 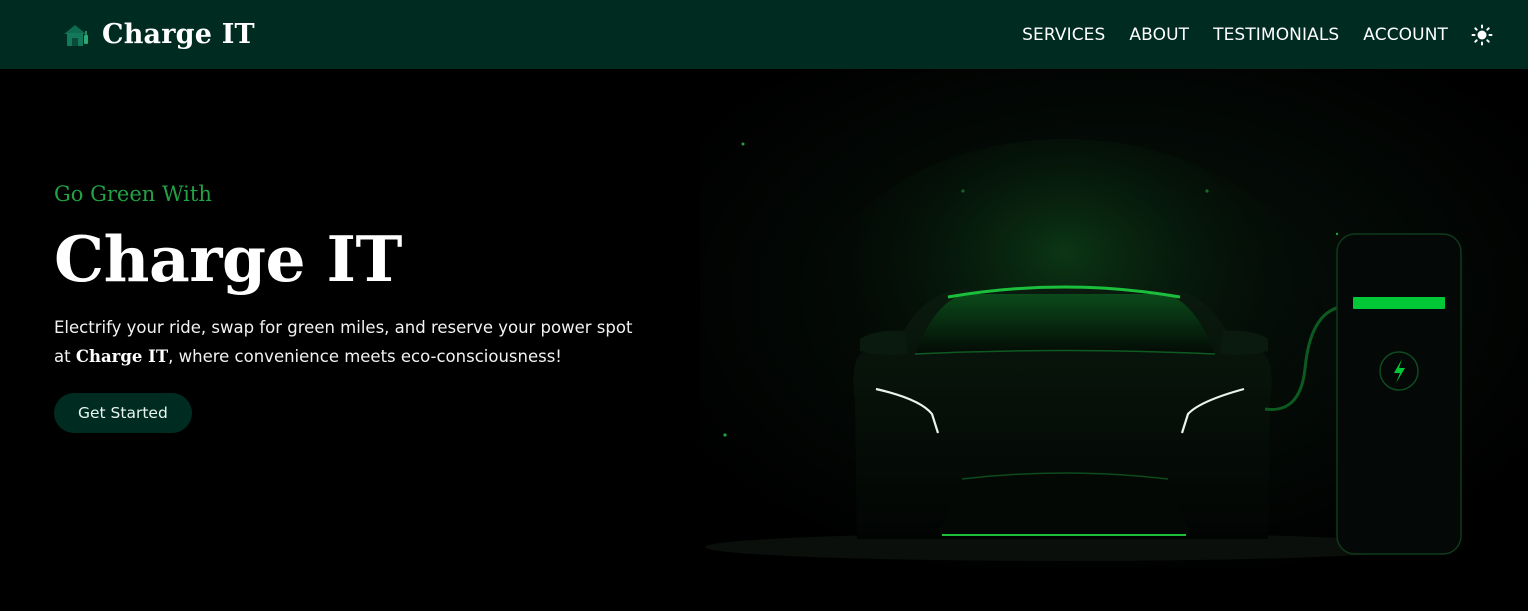 I want to click on hero-description-brand: Charge IT, so click(x=122, y=356).